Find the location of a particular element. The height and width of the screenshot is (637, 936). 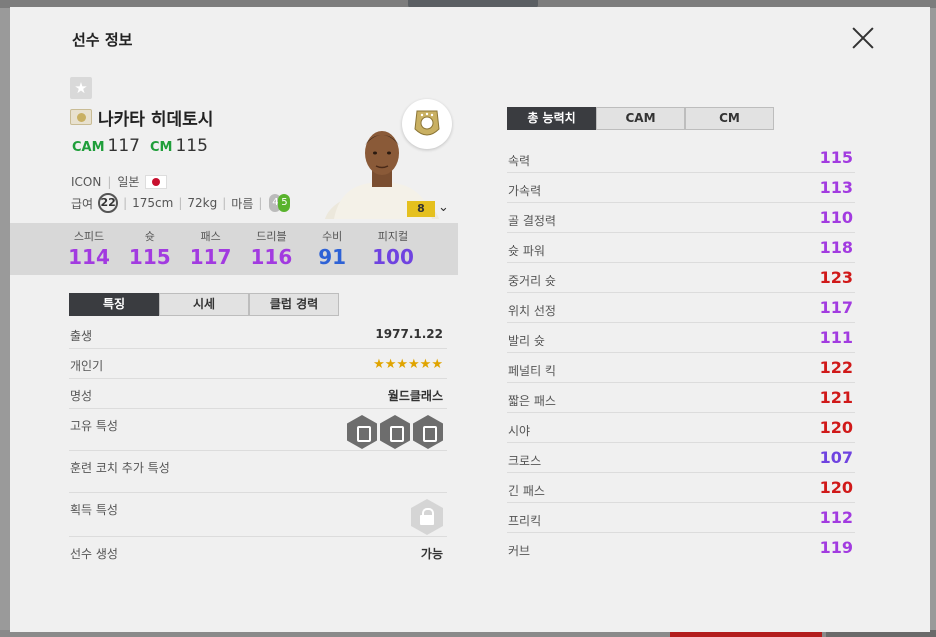

info-tabs: 특징 시세 클럽 경력 is located at coordinates (204, 304).